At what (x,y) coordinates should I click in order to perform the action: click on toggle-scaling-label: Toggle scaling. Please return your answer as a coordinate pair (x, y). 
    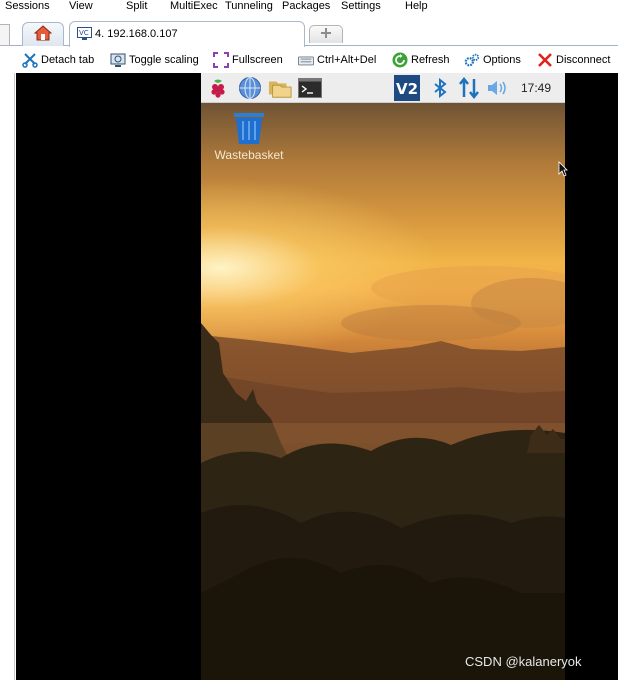
    Looking at the image, I should click on (164, 60).